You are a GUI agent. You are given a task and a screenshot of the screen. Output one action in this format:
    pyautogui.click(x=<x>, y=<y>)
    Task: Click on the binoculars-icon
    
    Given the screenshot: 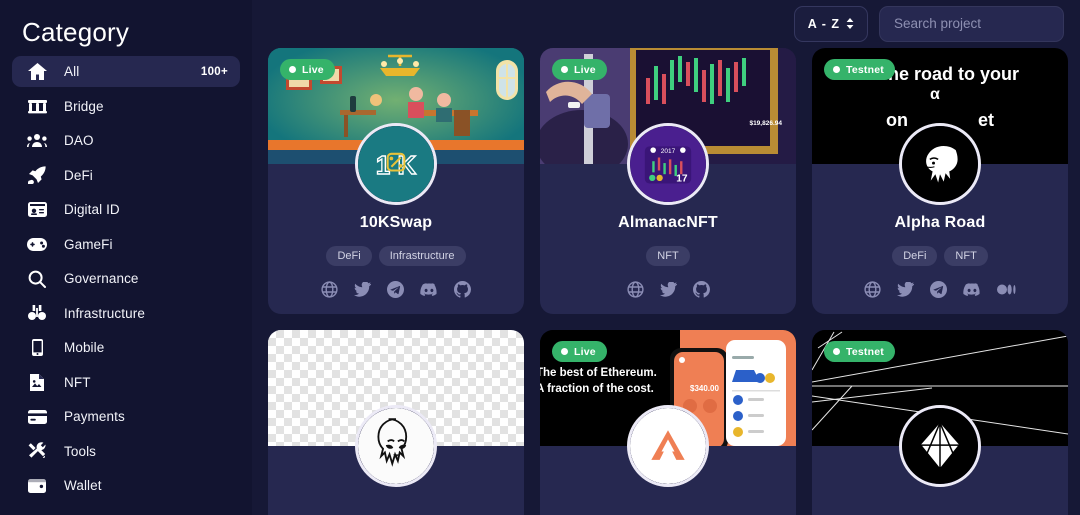 What is the action you would take?
    pyautogui.click(x=37, y=313)
    